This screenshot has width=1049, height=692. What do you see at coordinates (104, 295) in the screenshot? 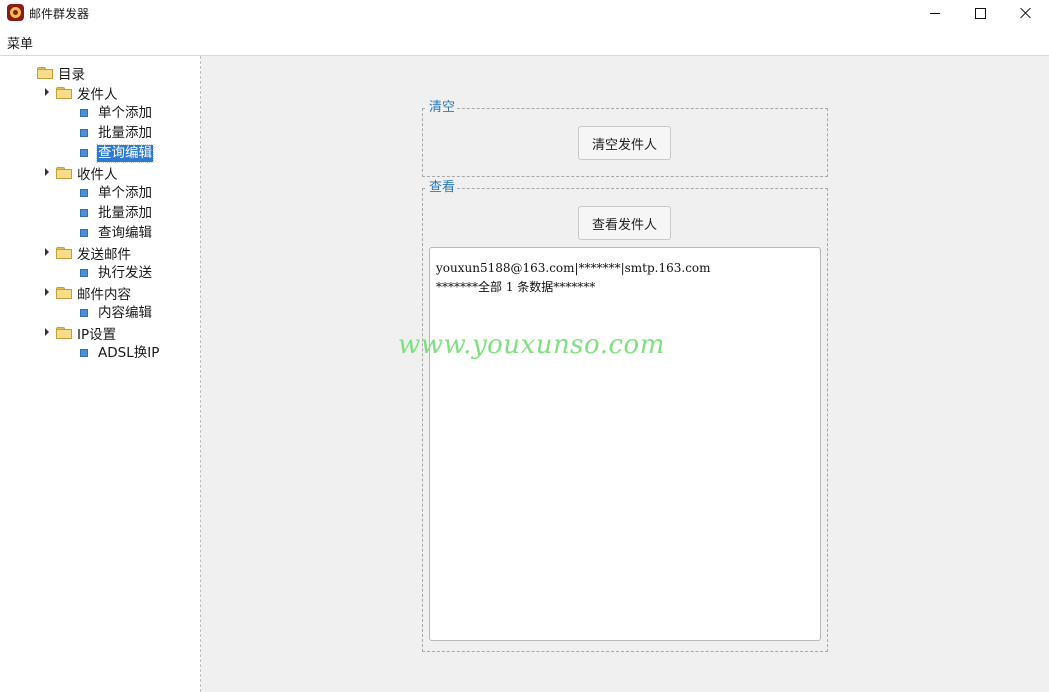
I see `tree-group-label: 邮件内容` at bounding box center [104, 295].